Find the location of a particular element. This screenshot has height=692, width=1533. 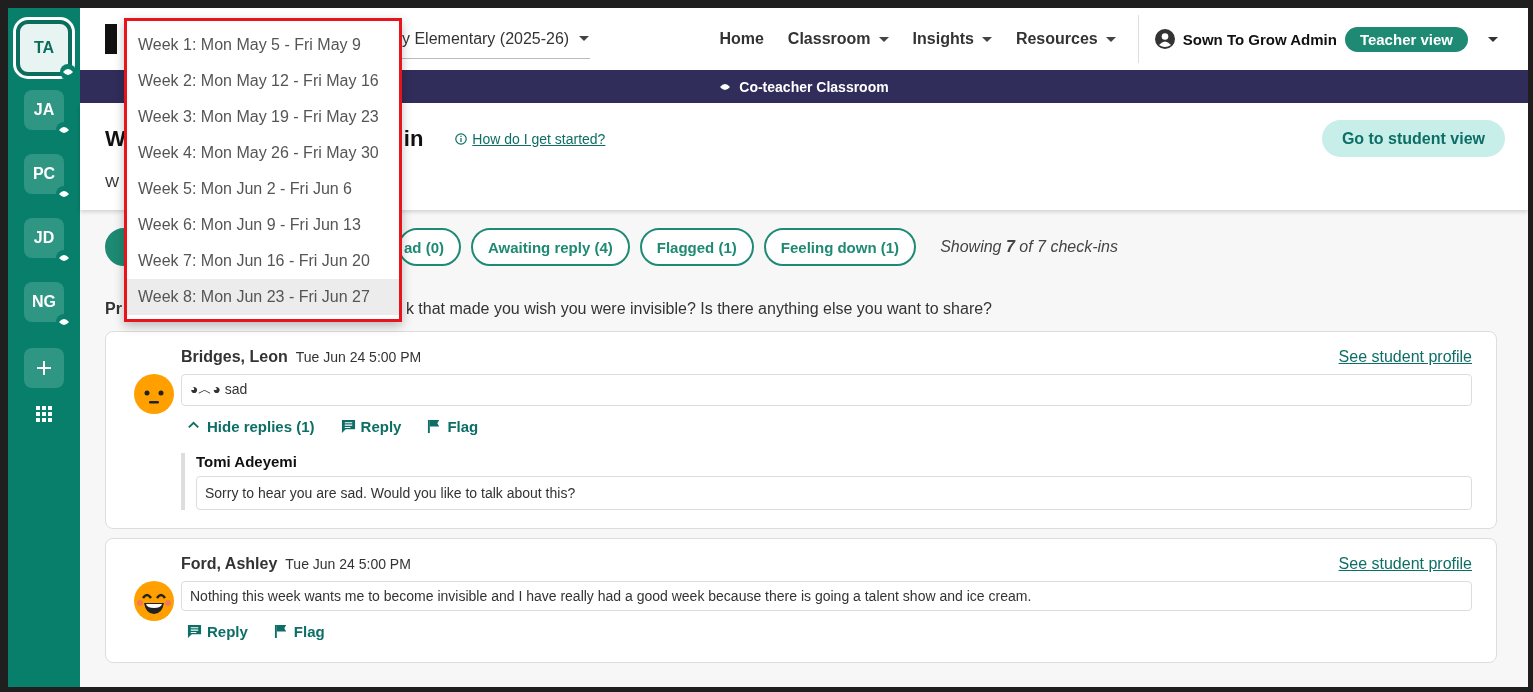

prompt-label: Pr is located at coordinates (113, 309).